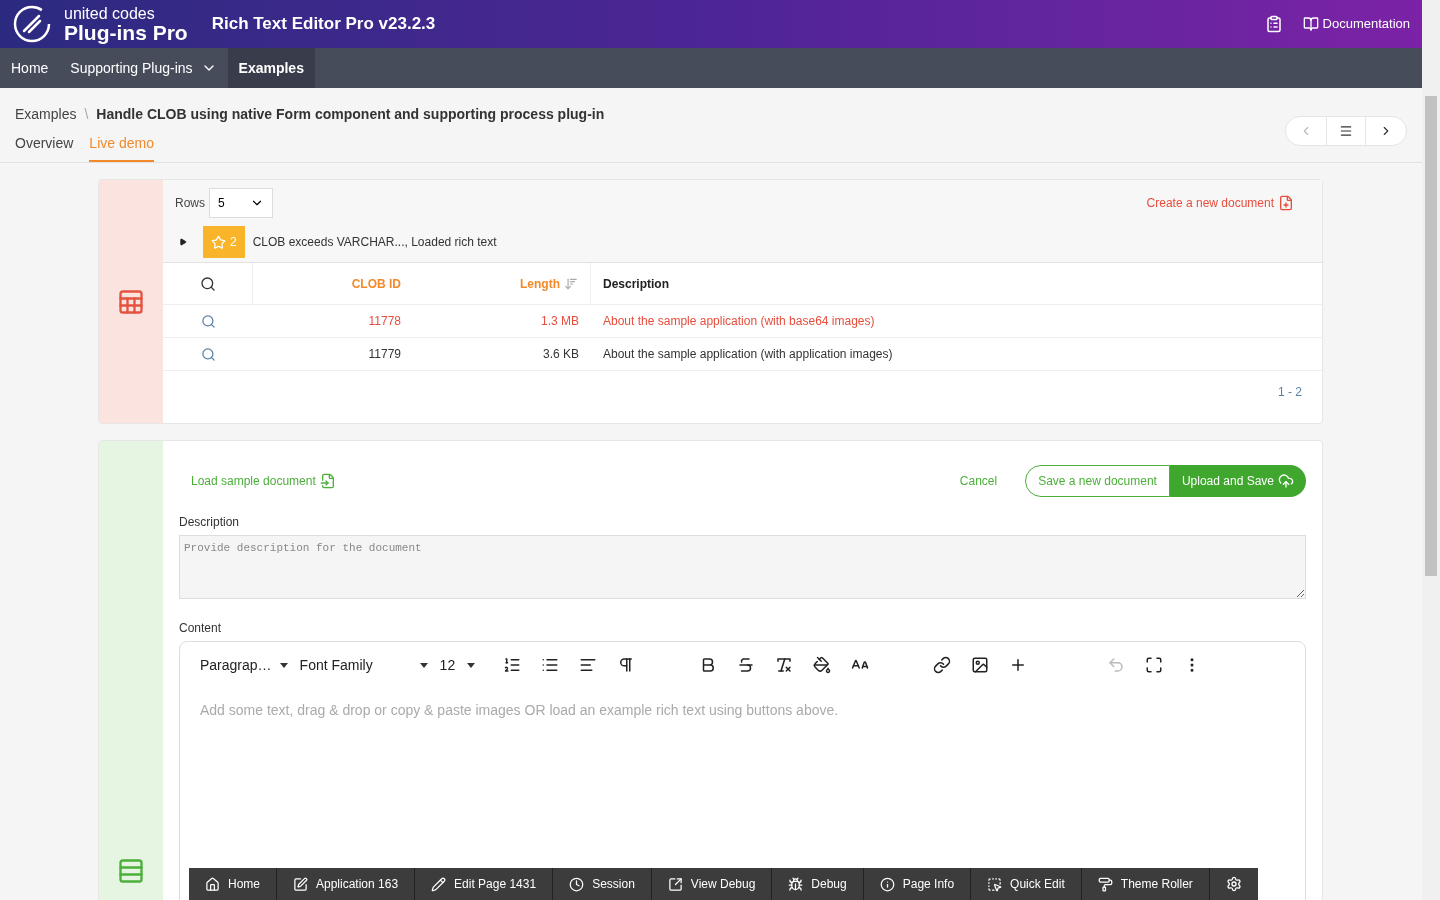 The height and width of the screenshot is (900, 1440). Describe the element at coordinates (1310, 24) in the screenshot. I see `book-icon` at that location.